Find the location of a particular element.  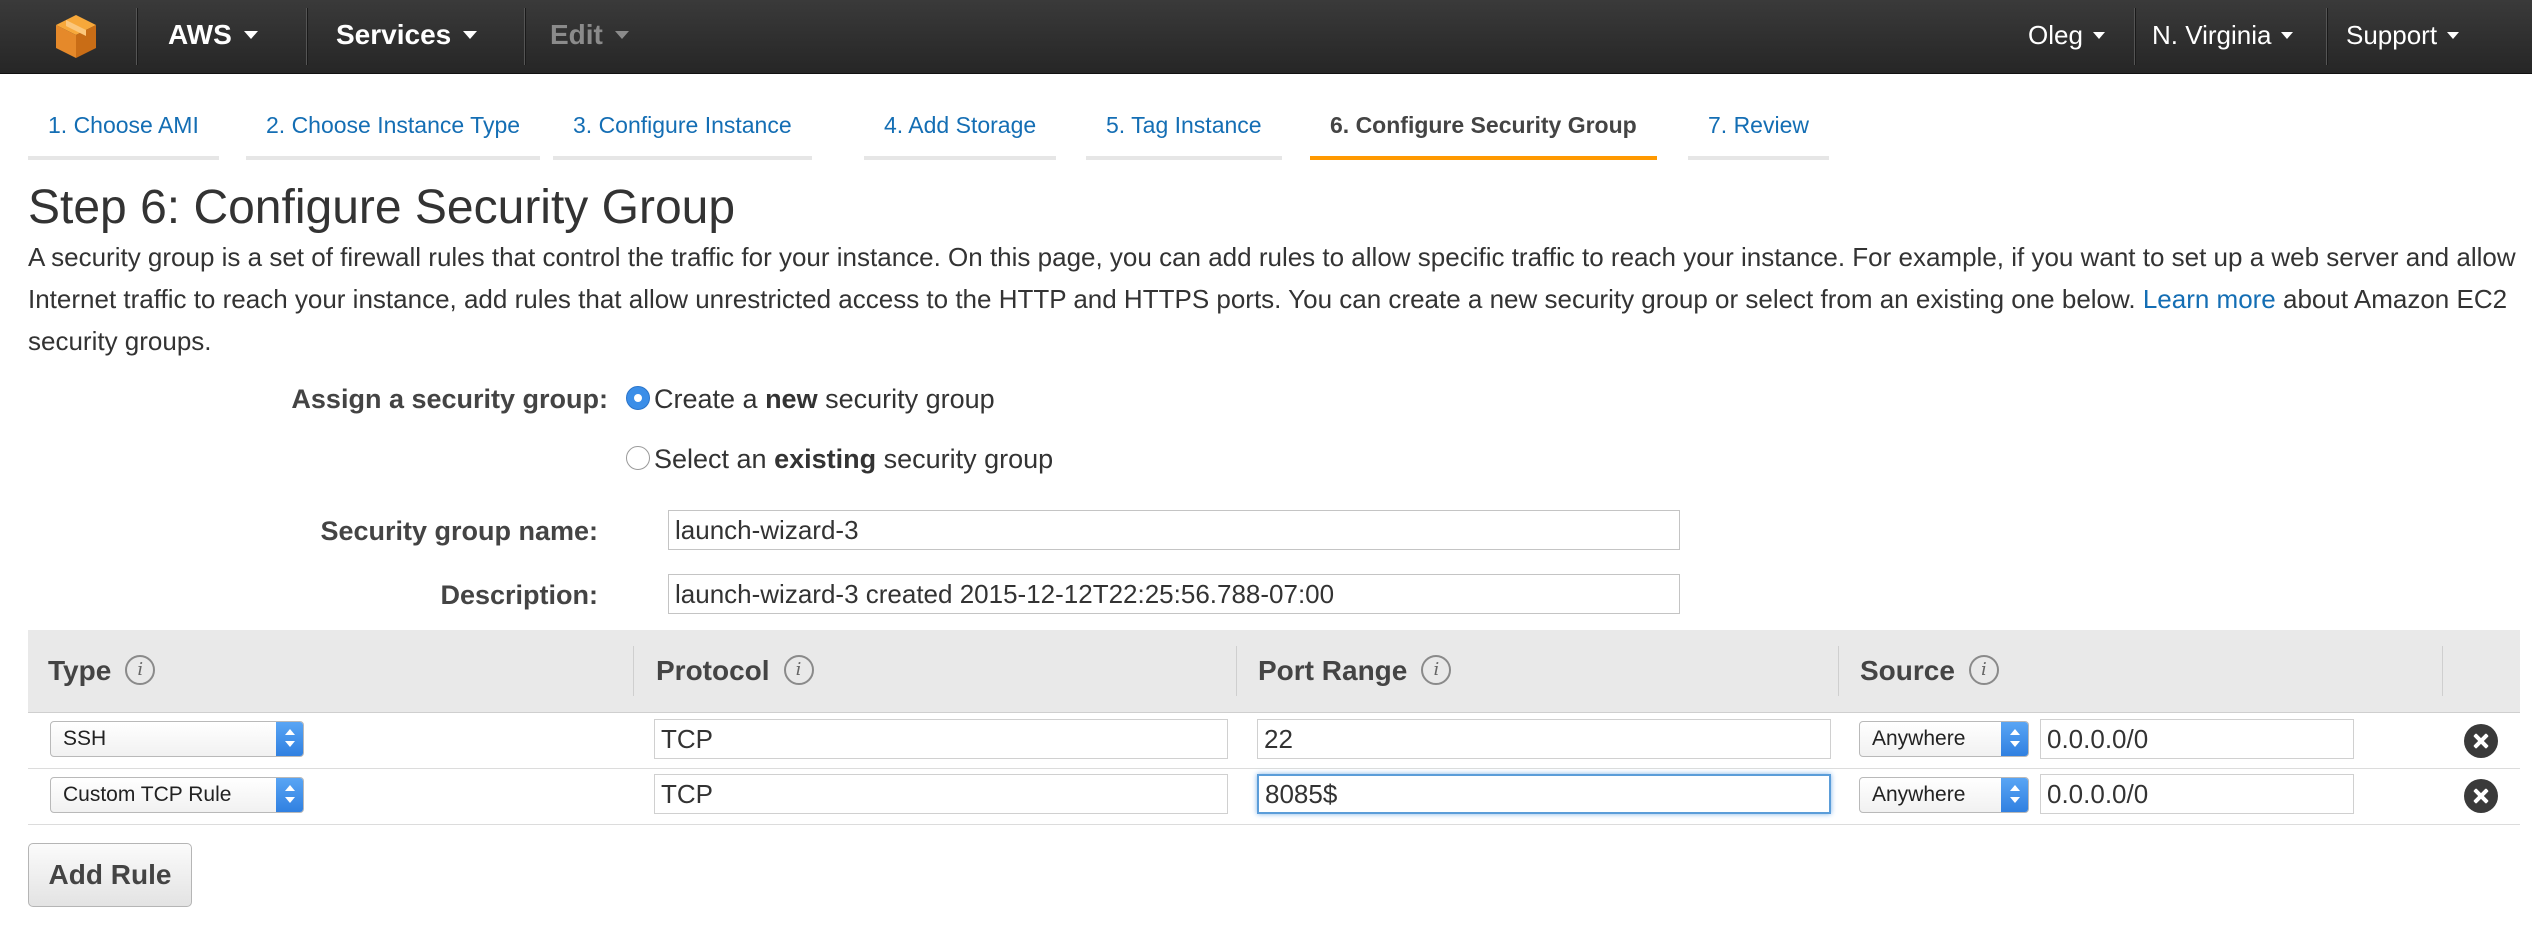

rules-table-header: Type i Protocol i Port Range i Source i is located at coordinates (1274, 671).